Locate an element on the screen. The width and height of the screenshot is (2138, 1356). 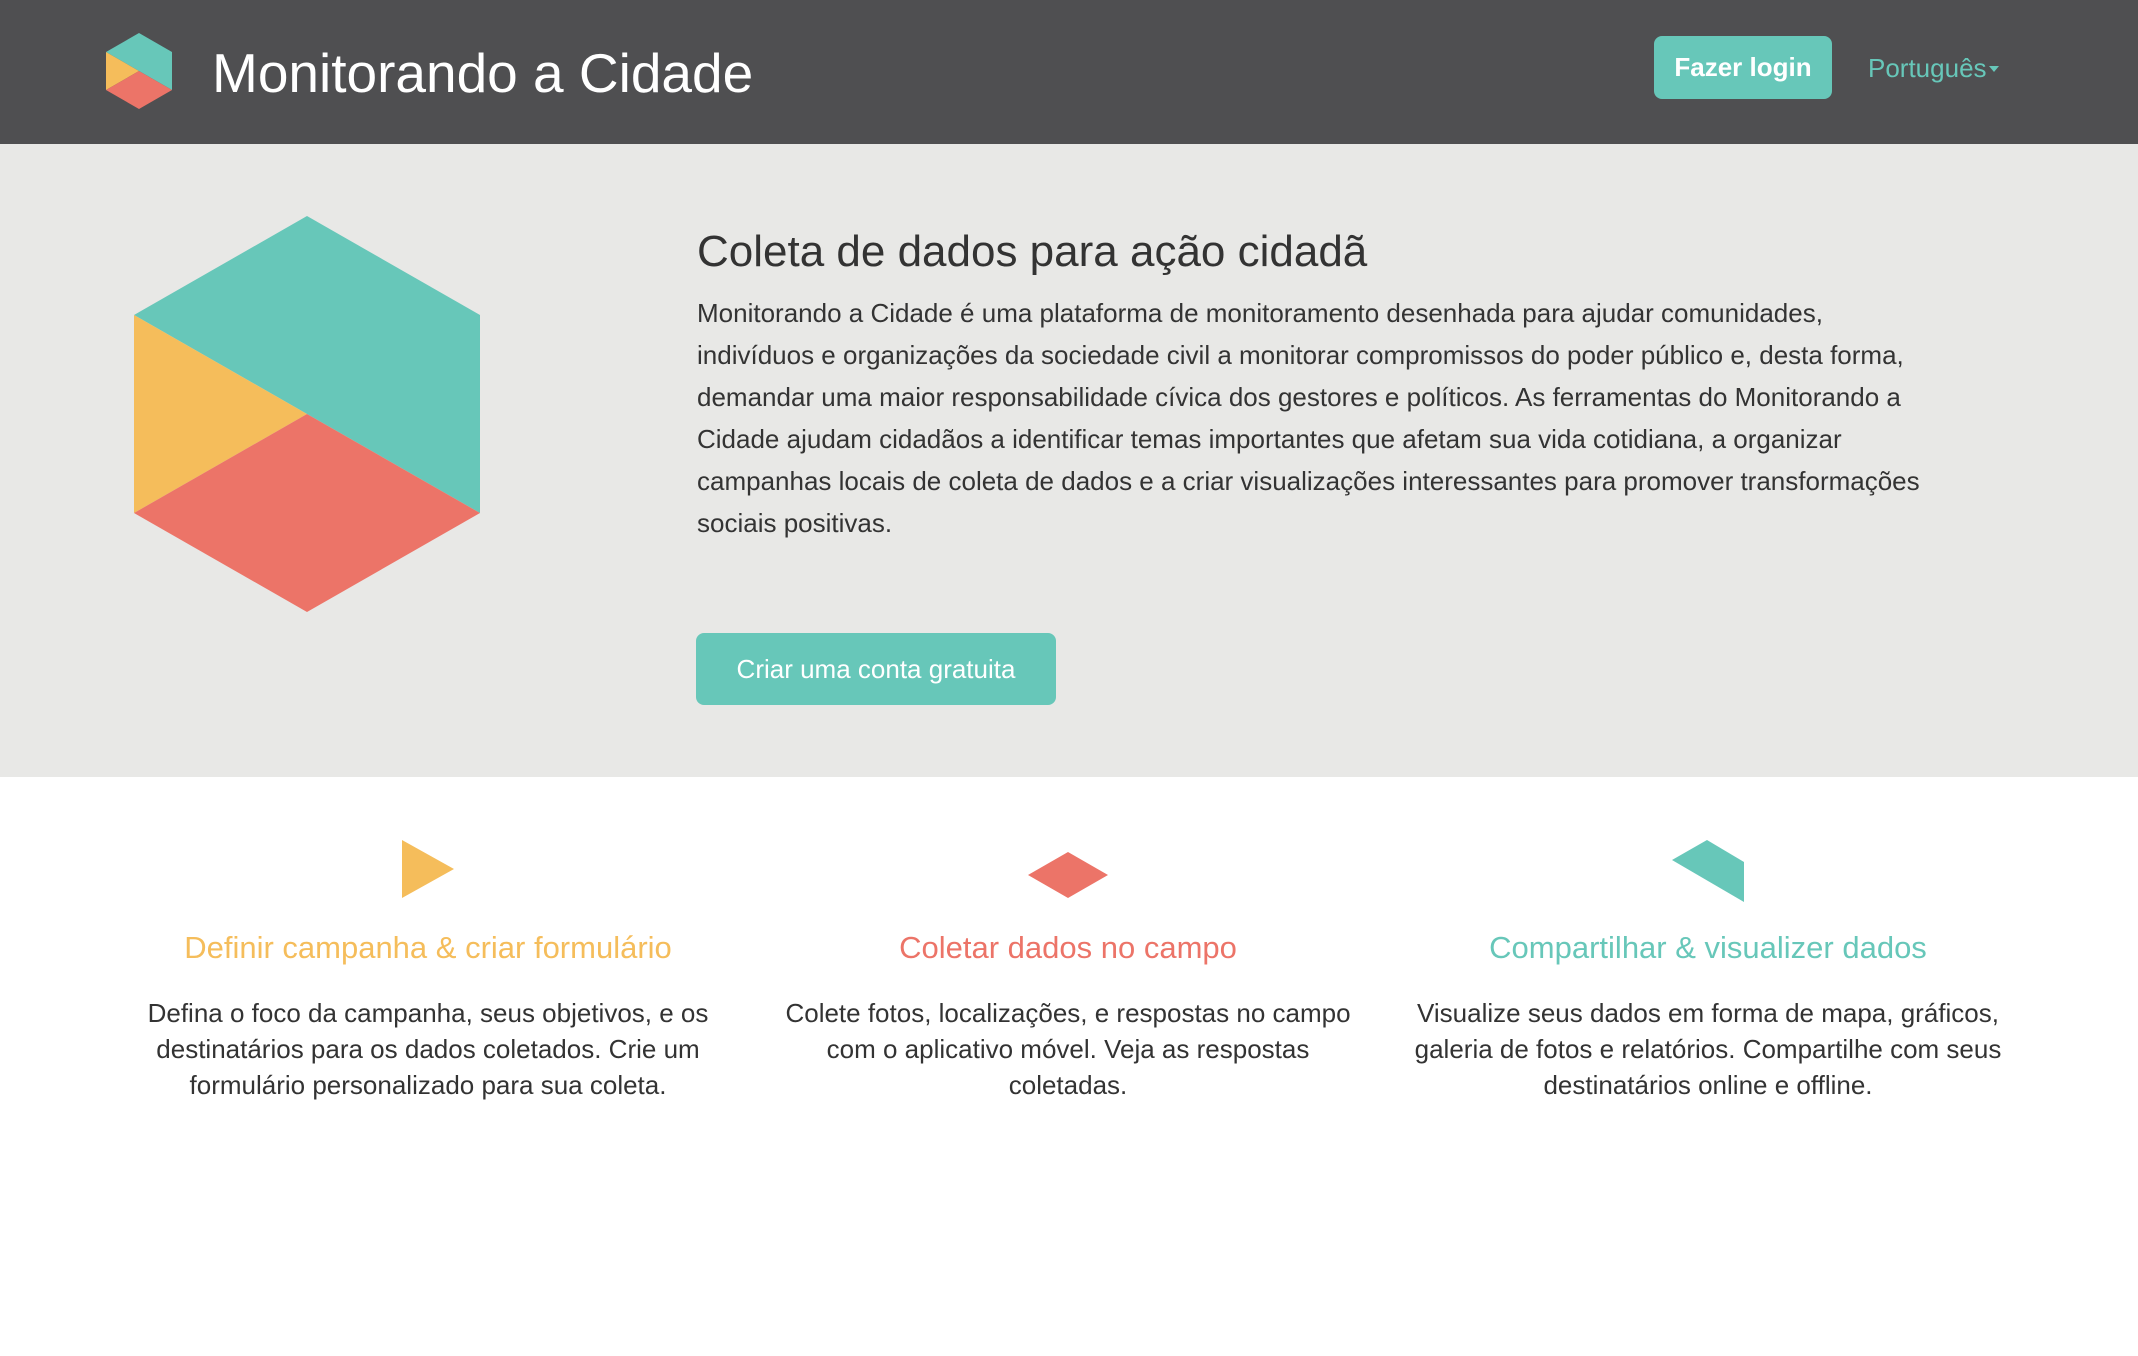
language-label: Português is located at coordinates (1927, 68).